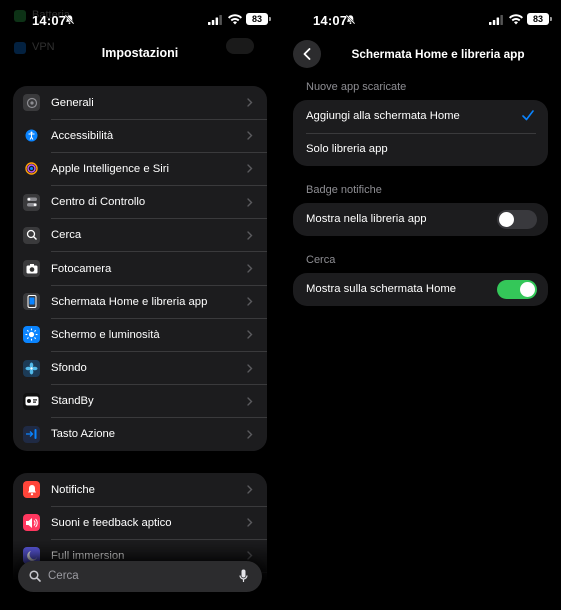 The image size is (561, 610). What do you see at coordinates (31, 523) in the screenshot?
I see `speaker-icon` at bounding box center [31, 523].